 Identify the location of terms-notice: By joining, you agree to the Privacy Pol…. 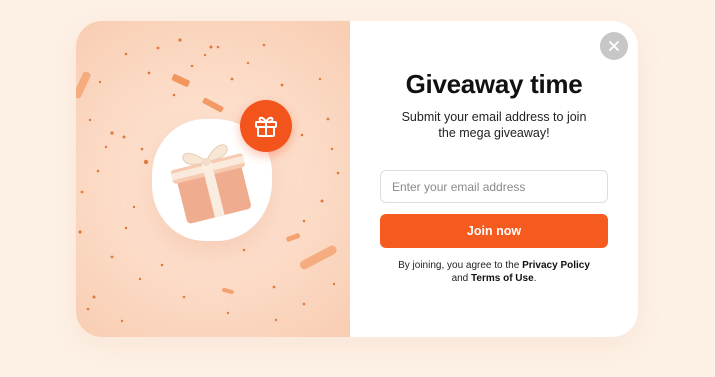
(494, 272).